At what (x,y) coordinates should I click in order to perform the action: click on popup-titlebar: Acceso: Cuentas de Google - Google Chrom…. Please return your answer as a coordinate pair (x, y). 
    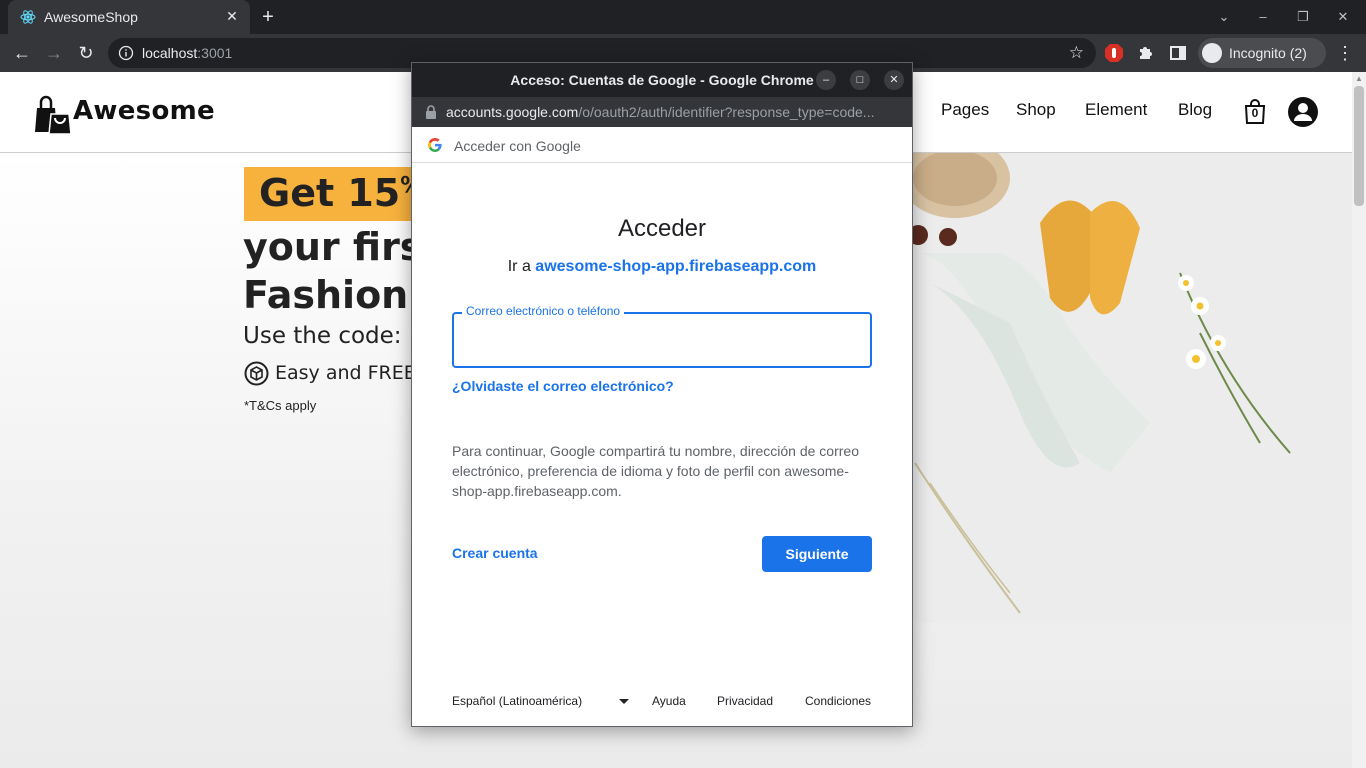
    Looking at the image, I should click on (662, 80).